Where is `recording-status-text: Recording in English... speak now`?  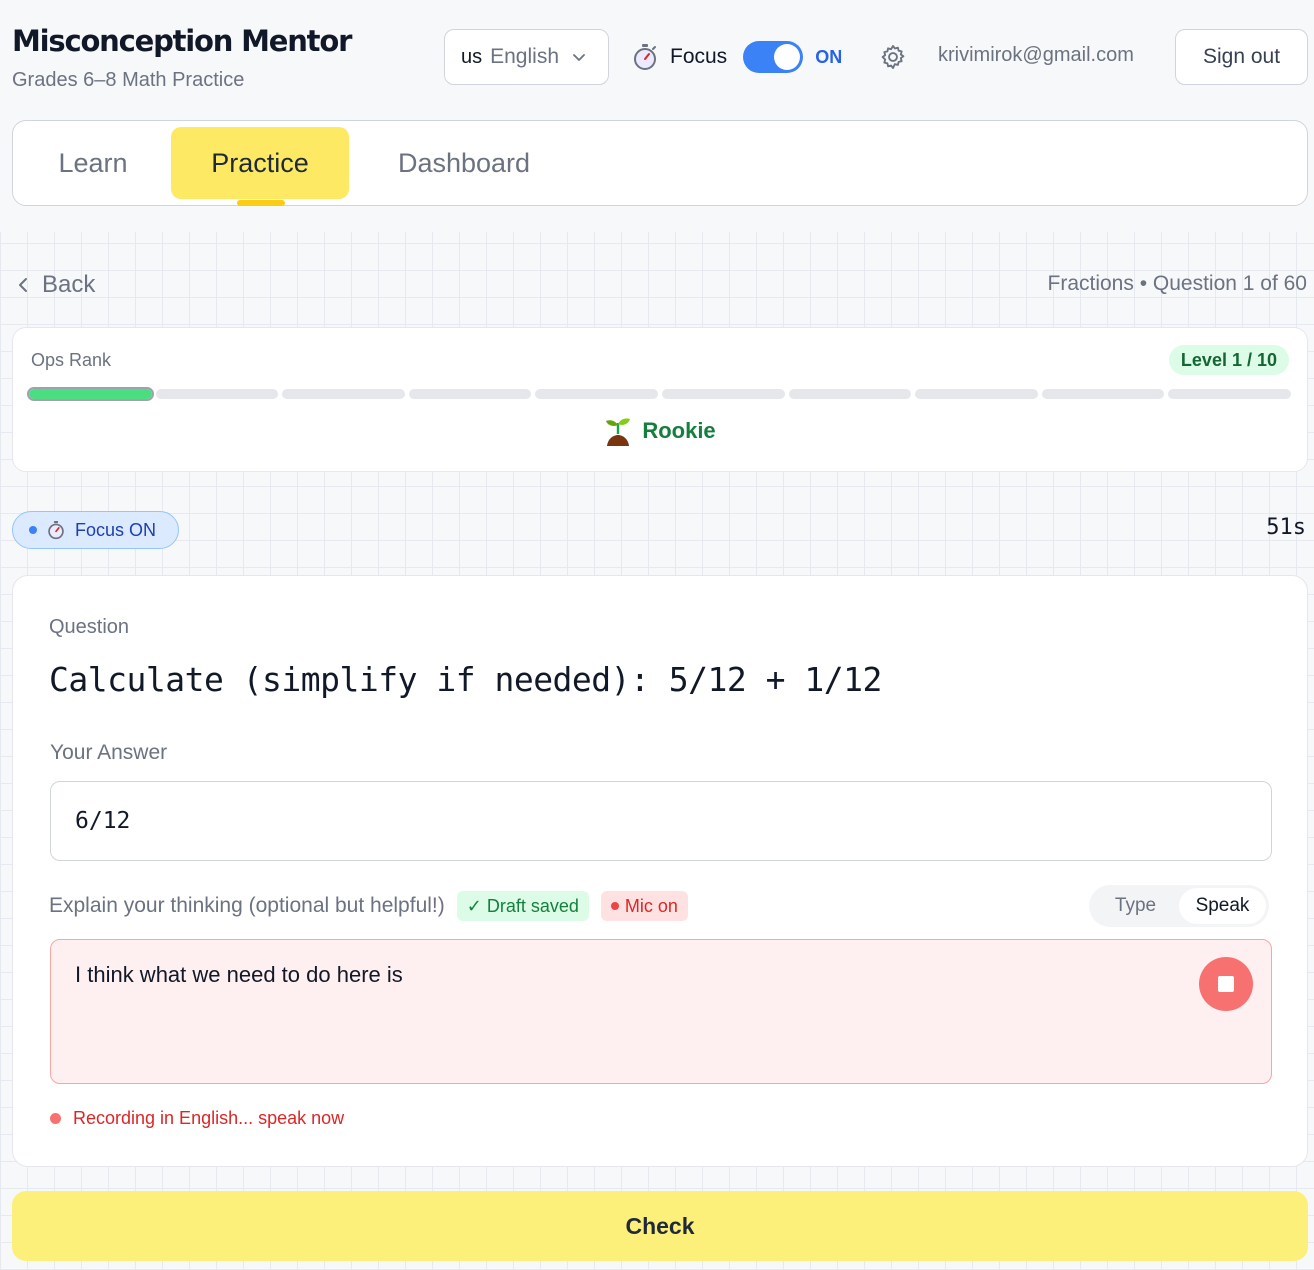
recording-status-text: Recording in English... speak now is located at coordinates (209, 1118).